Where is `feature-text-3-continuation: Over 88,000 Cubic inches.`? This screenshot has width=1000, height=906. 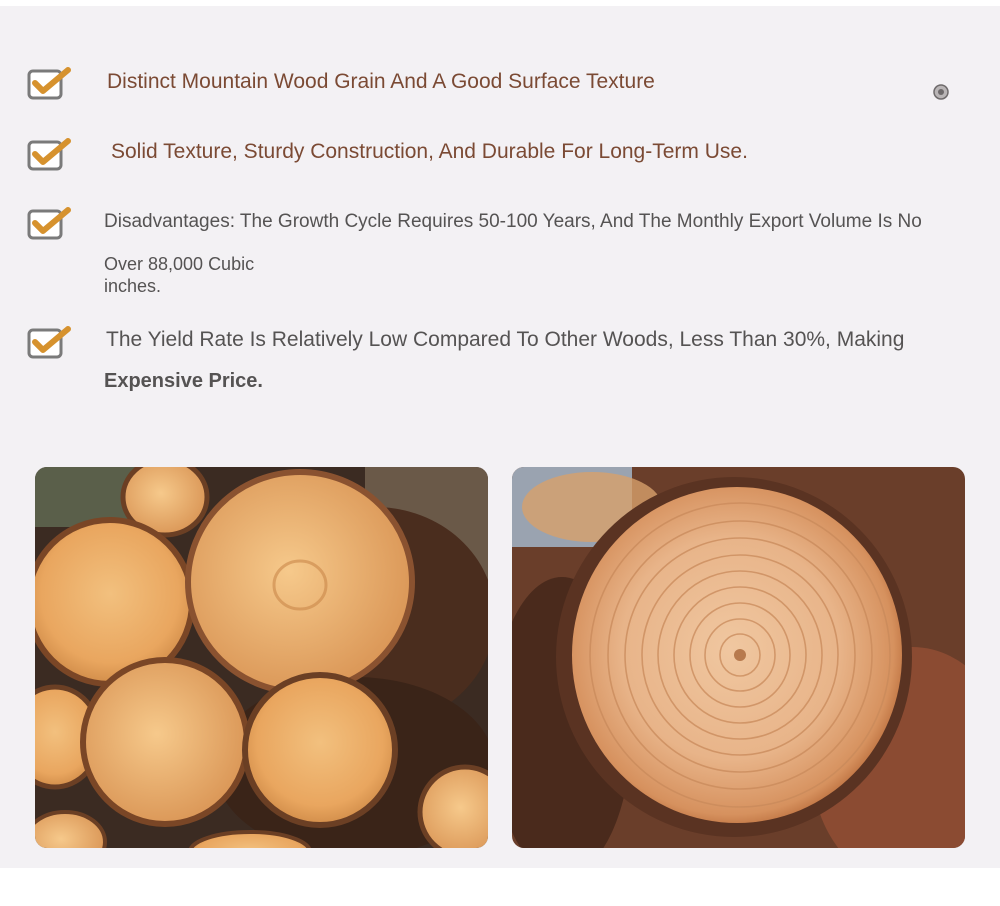
feature-text-3-continuation: Over 88,000 Cubic inches. is located at coordinates (179, 275).